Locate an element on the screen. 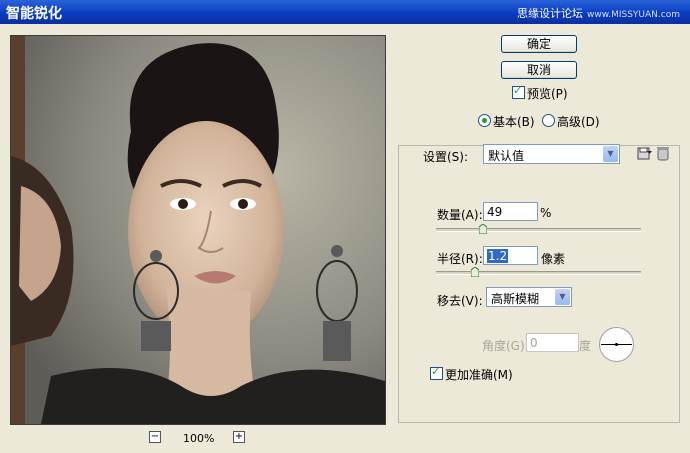 The width and height of the screenshot is (690, 453). angle-value: 0 is located at coordinates (534, 343).